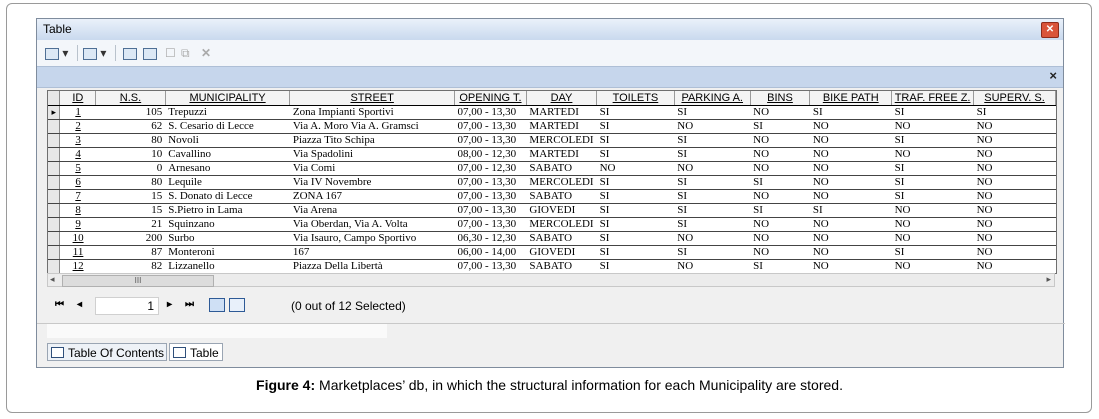 The height and width of the screenshot is (419, 1099). What do you see at coordinates (77, 224) in the screenshot?
I see `table-cell: 9` at bounding box center [77, 224].